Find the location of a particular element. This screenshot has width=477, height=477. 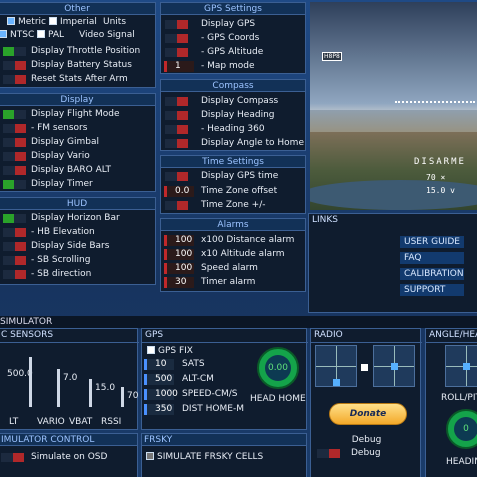

display-item-4-toggle is located at coordinates (14, 170).